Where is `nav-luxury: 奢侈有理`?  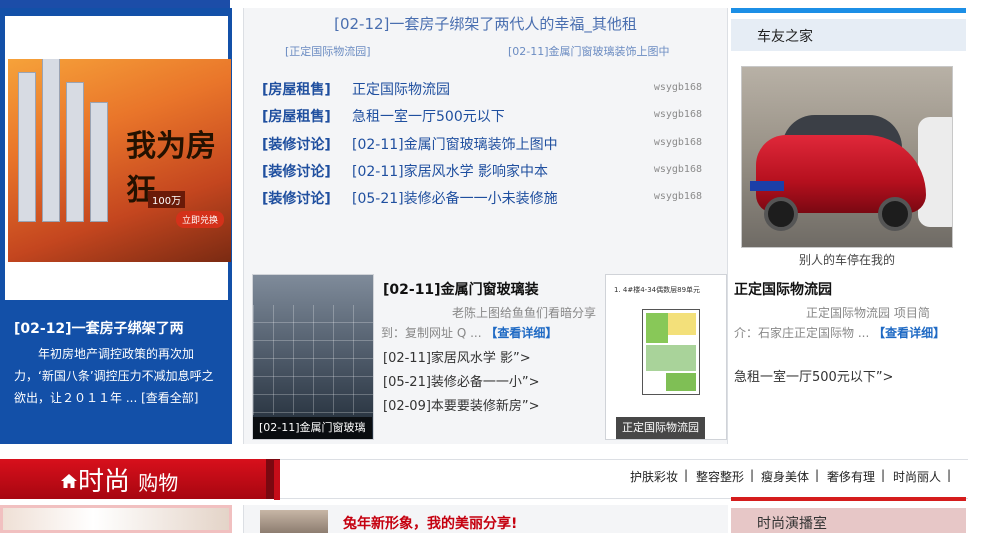 nav-luxury: 奢侈有理 is located at coordinates (851, 476).